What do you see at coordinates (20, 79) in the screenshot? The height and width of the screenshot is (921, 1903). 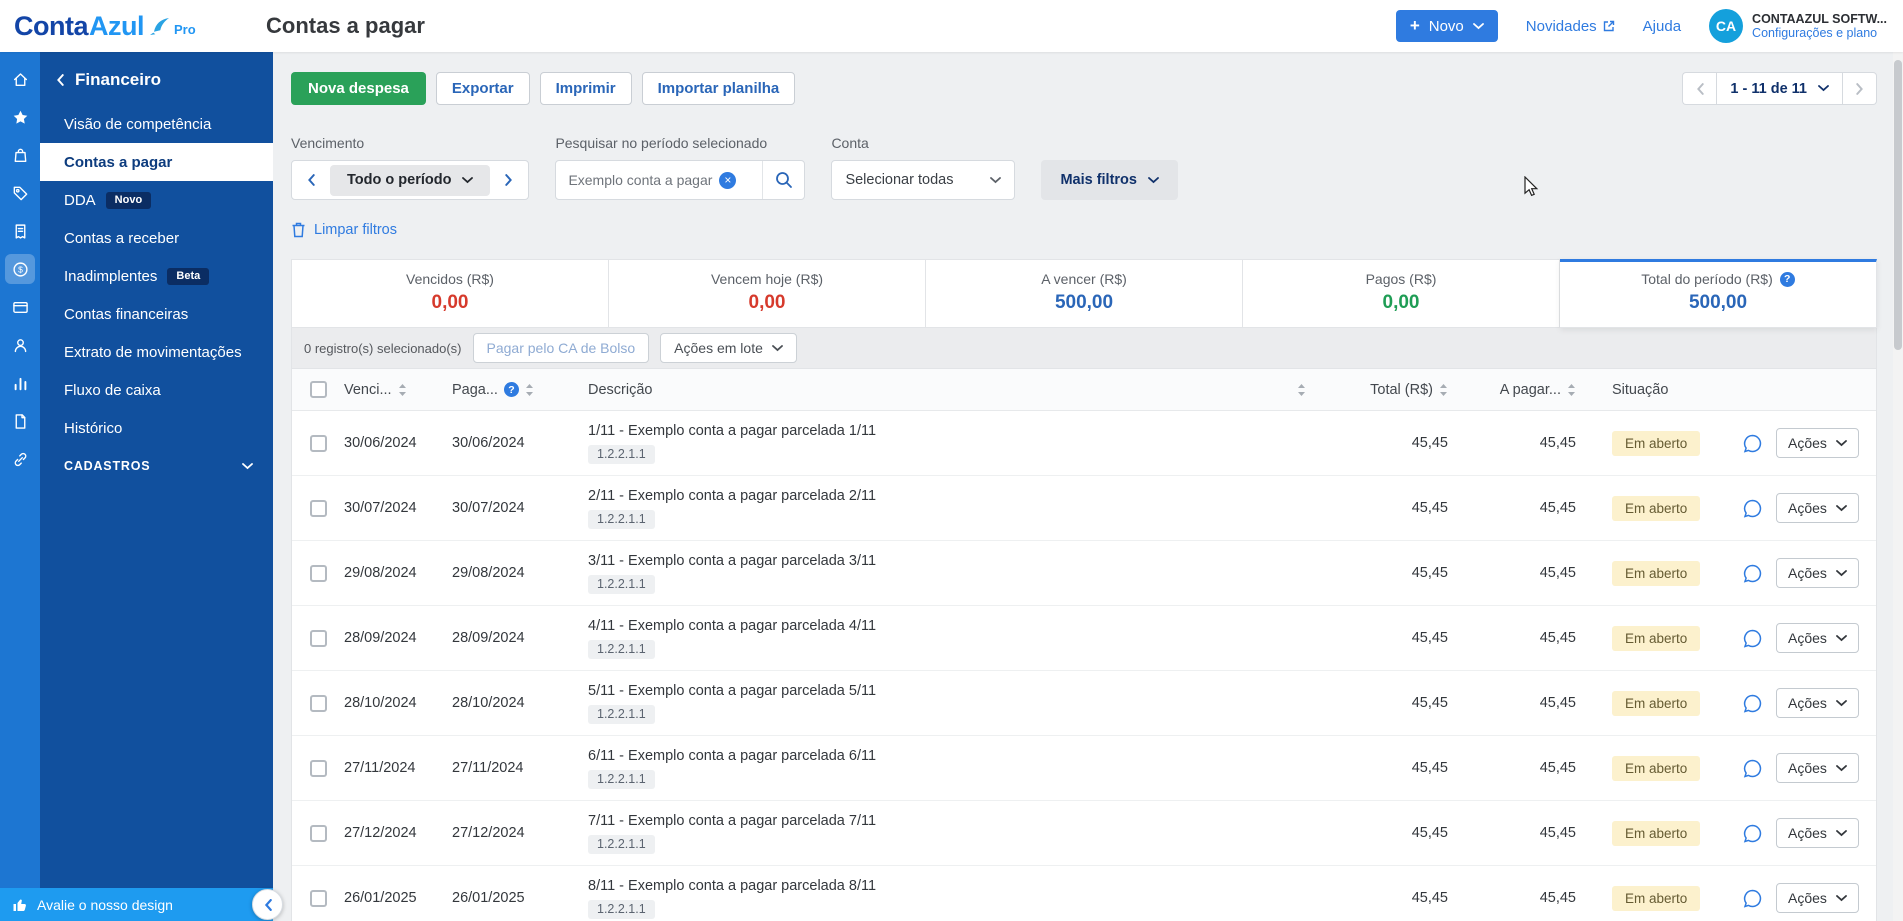 I see `home-icon` at bounding box center [20, 79].